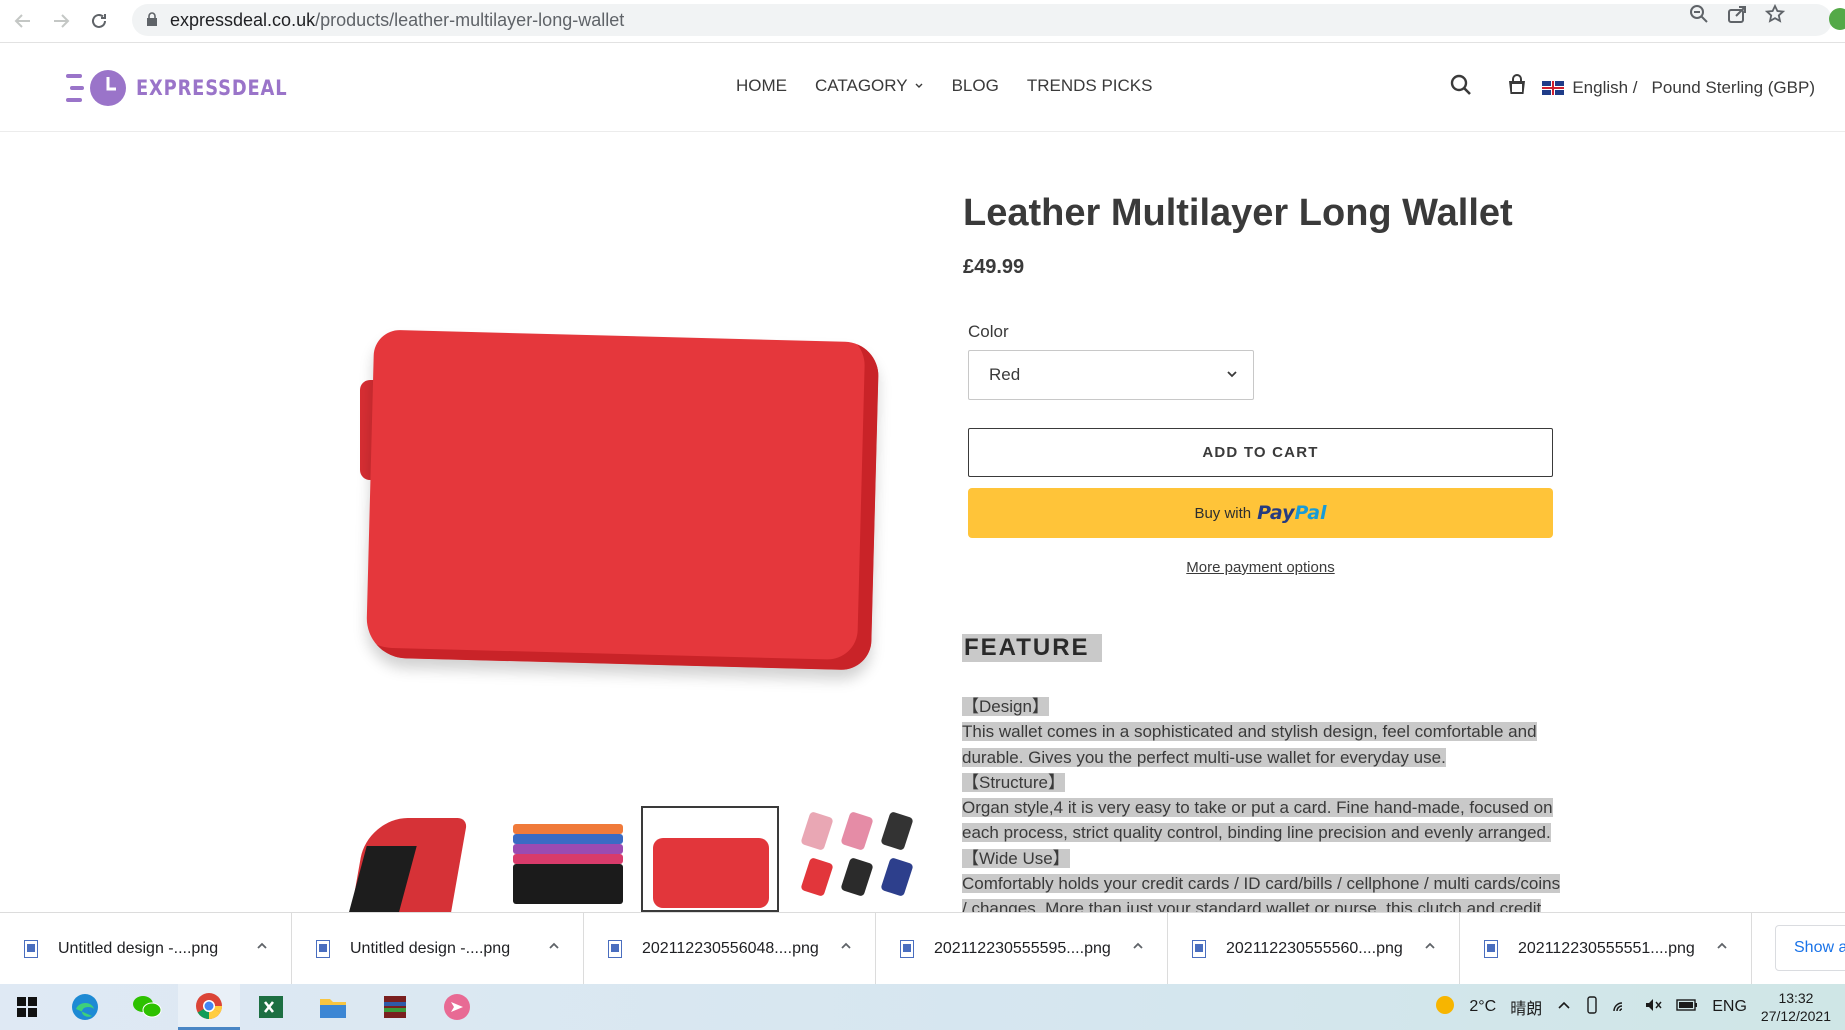 Image resolution: width=1845 pixels, height=1030 pixels. What do you see at coordinates (1292, 513) in the screenshot?
I see `paypal-logo: PayPal` at bounding box center [1292, 513].